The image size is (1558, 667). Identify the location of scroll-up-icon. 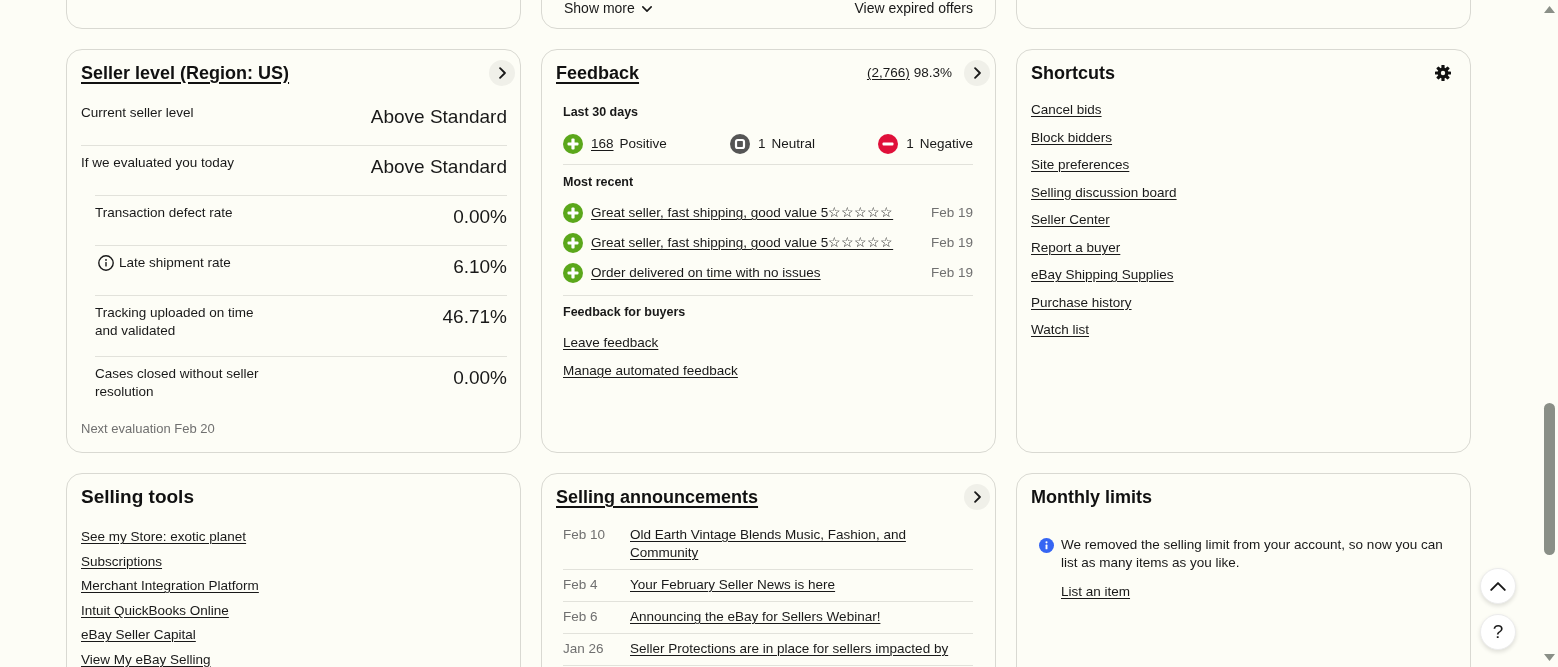
(1549, 9).